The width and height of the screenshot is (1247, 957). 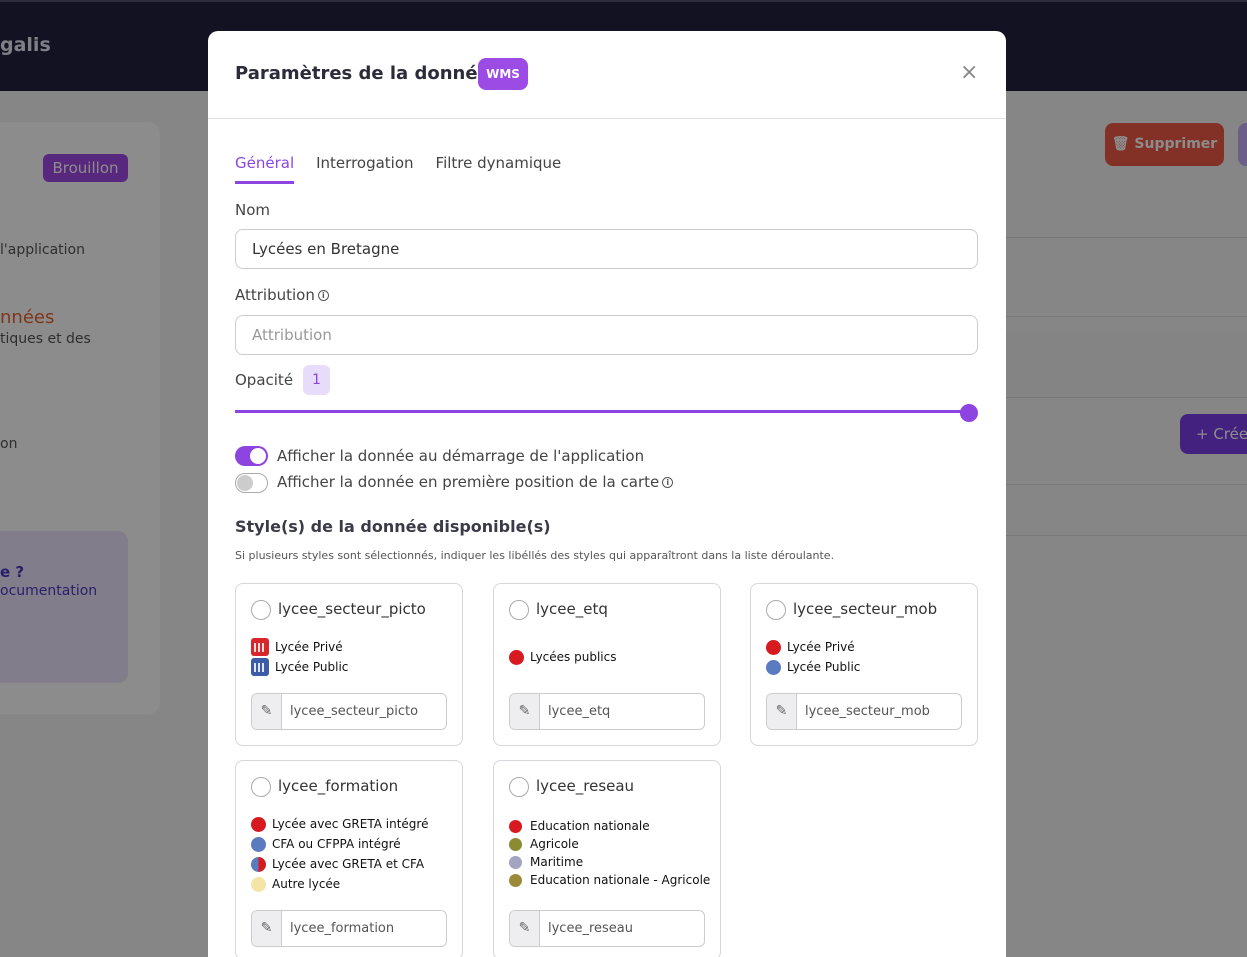 What do you see at coordinates (258, 864) in the screenshot?
I see `legend-dot-split` at bounding box center [258, 864].